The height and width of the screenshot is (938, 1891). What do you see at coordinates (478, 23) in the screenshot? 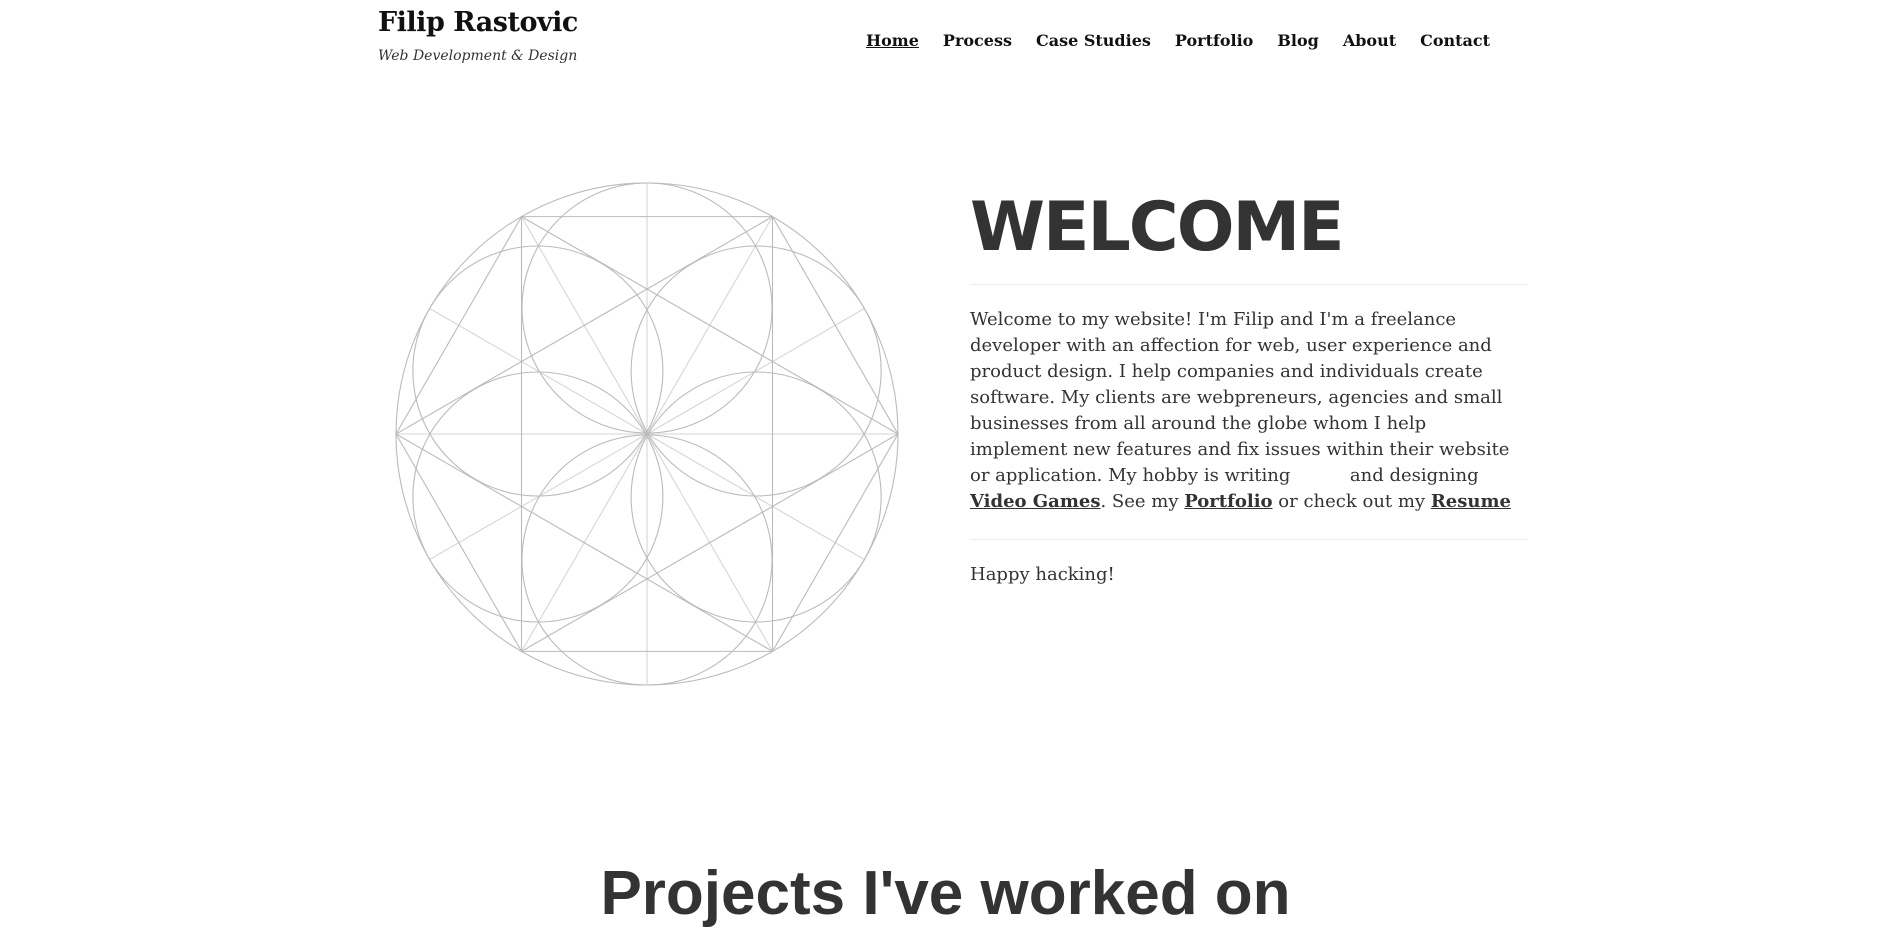
I see `site-title: Filip Rastovic` at bounding box center [478, 23].